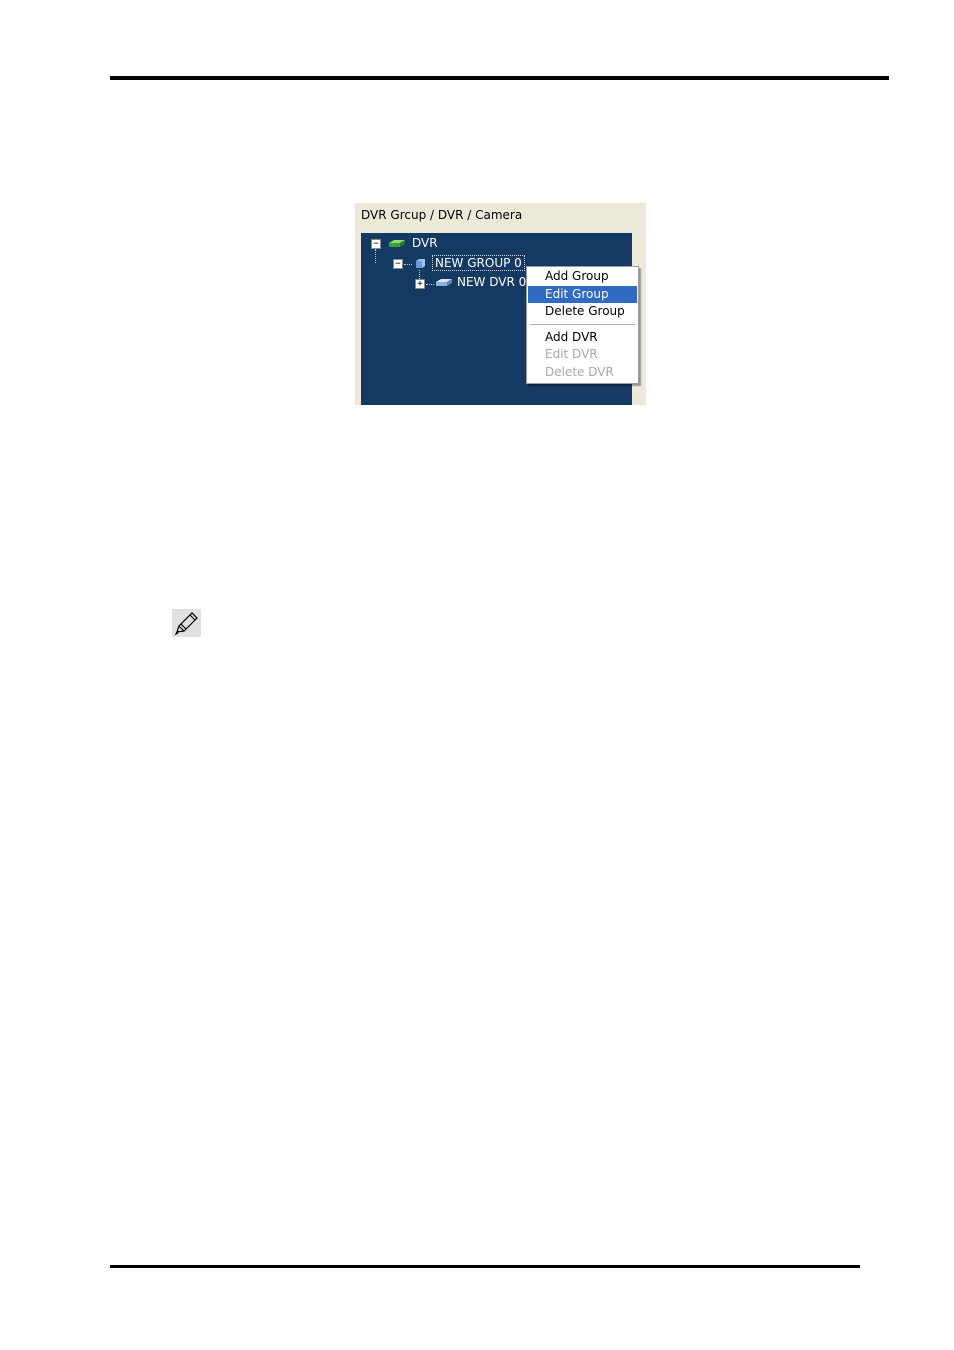  Describe the element at coordinates (491, 282) in the screenshot. I see `tree-node-dvr: NEW DVR 0` at that location.